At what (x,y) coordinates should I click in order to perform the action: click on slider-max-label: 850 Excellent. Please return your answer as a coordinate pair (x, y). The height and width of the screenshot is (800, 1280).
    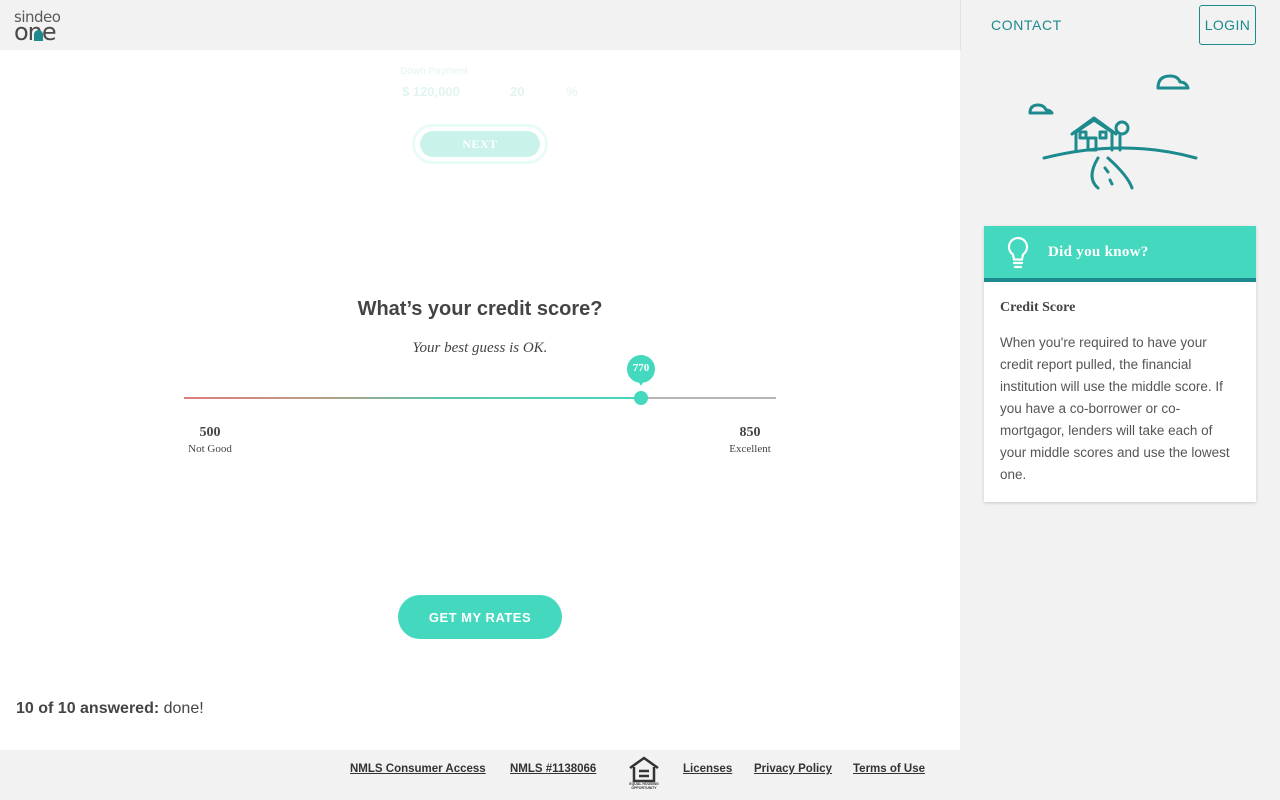
    Looking at the image, I should click on (750, 440).